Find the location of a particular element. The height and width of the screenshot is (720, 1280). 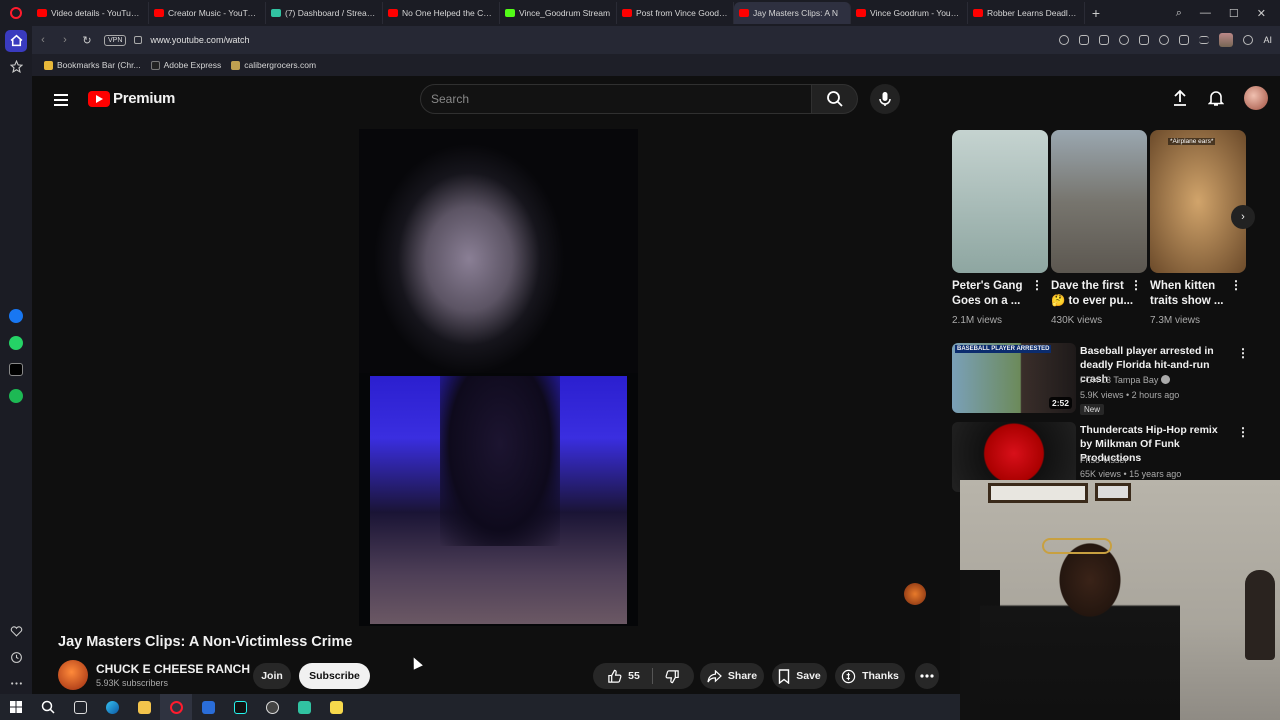

video-channel: FOX 13 Tampa Bay is located at coordinates (1125, 380).